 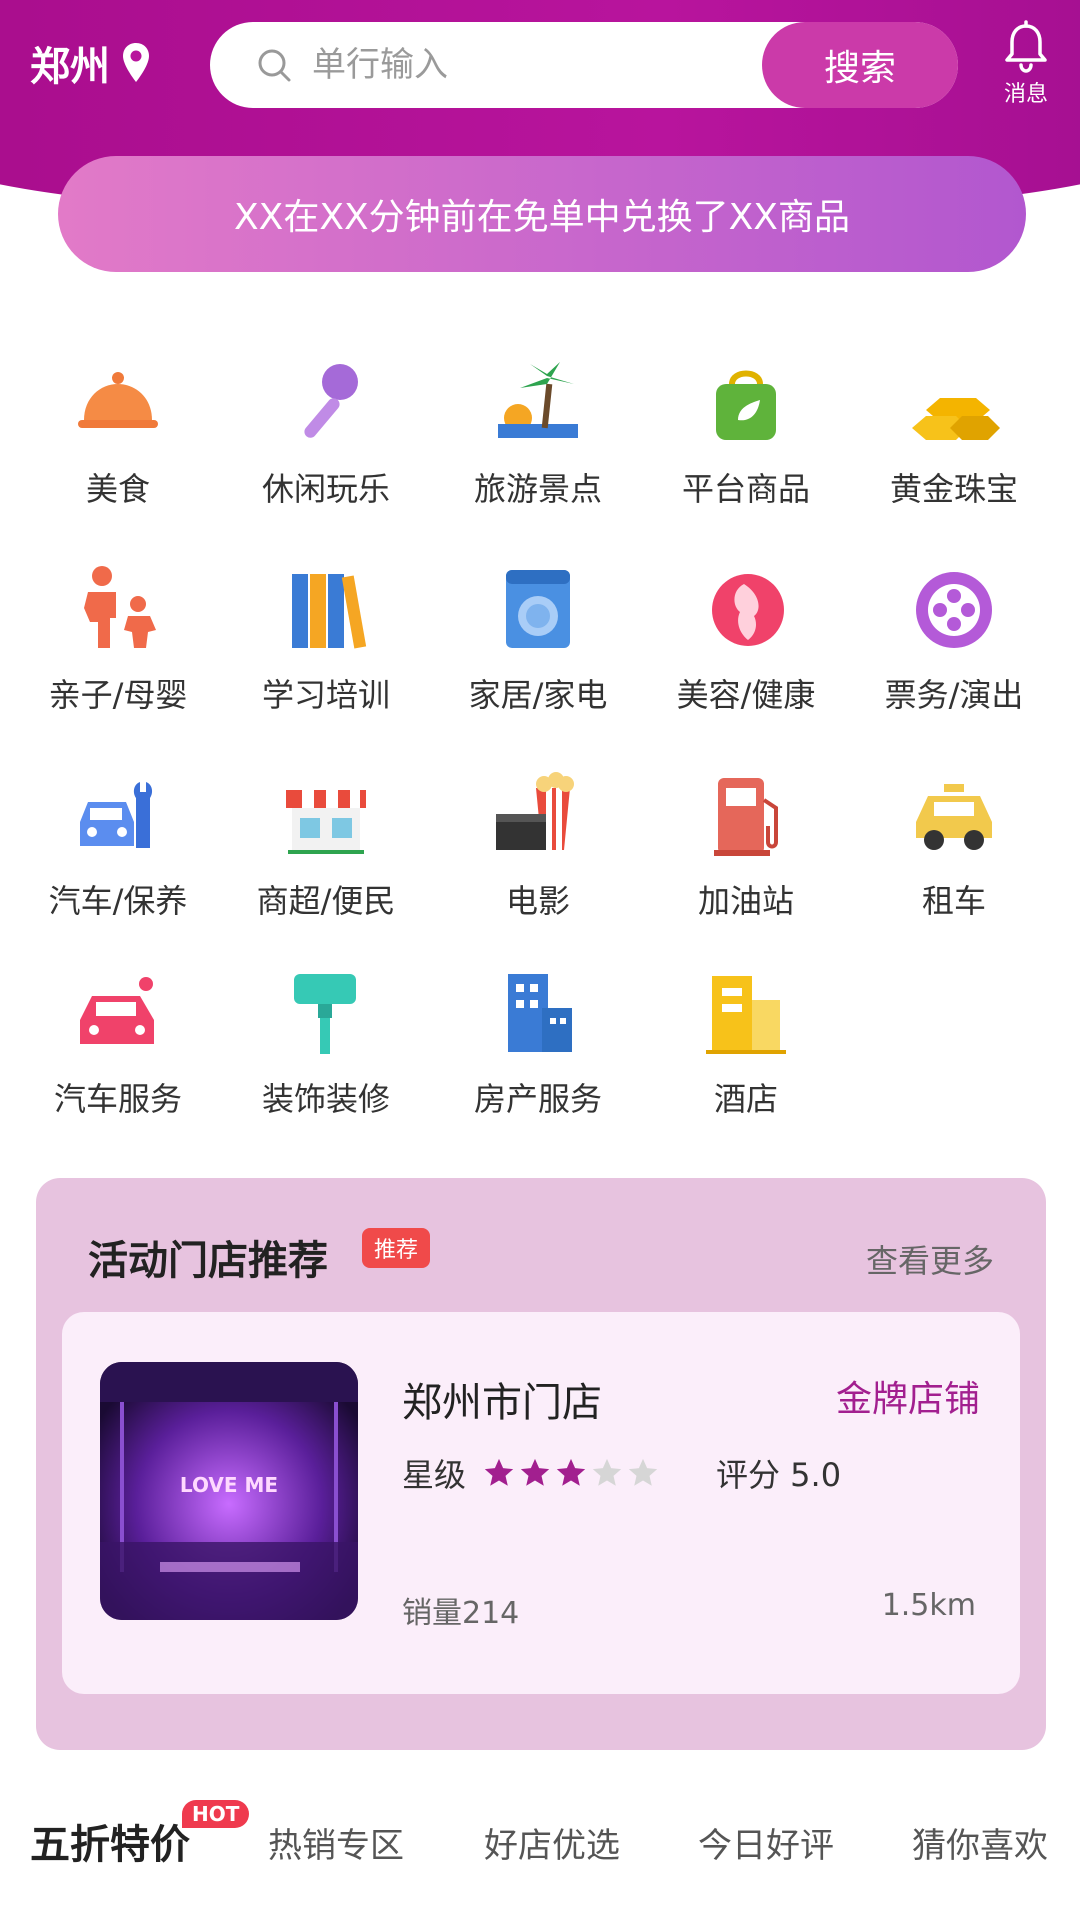 What do you see at coordinates (326, 901) in the screenshot?
I see `category-label: 商超/便民` at bounding box center [326, 901].